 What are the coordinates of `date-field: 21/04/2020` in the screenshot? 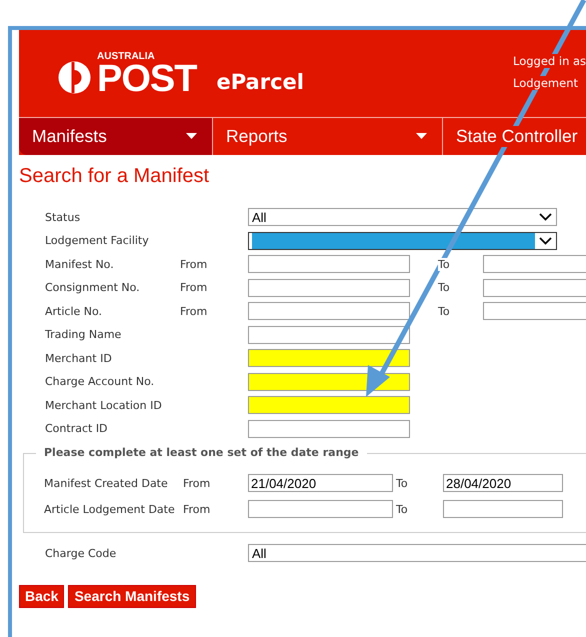 It's located at (320, 483).